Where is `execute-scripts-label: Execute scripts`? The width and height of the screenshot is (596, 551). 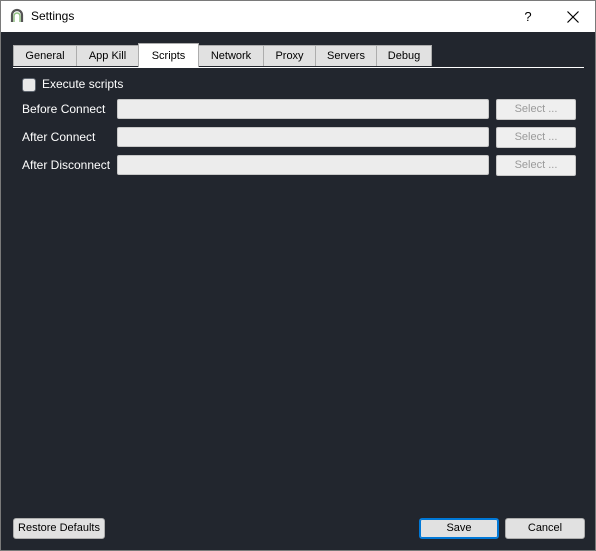
execute-scripts-label: Execute scripts is located at coordinates (82, 84).